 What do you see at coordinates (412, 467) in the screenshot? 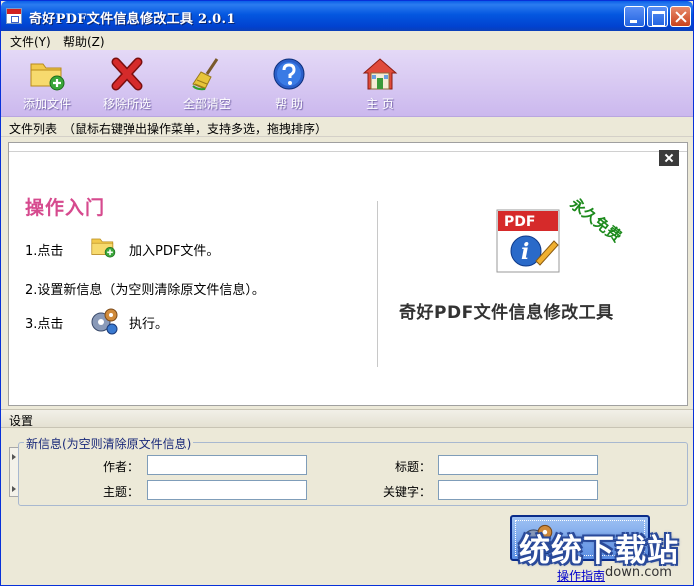
I see `title-label: 标题：` at bounding box center [412, 467].